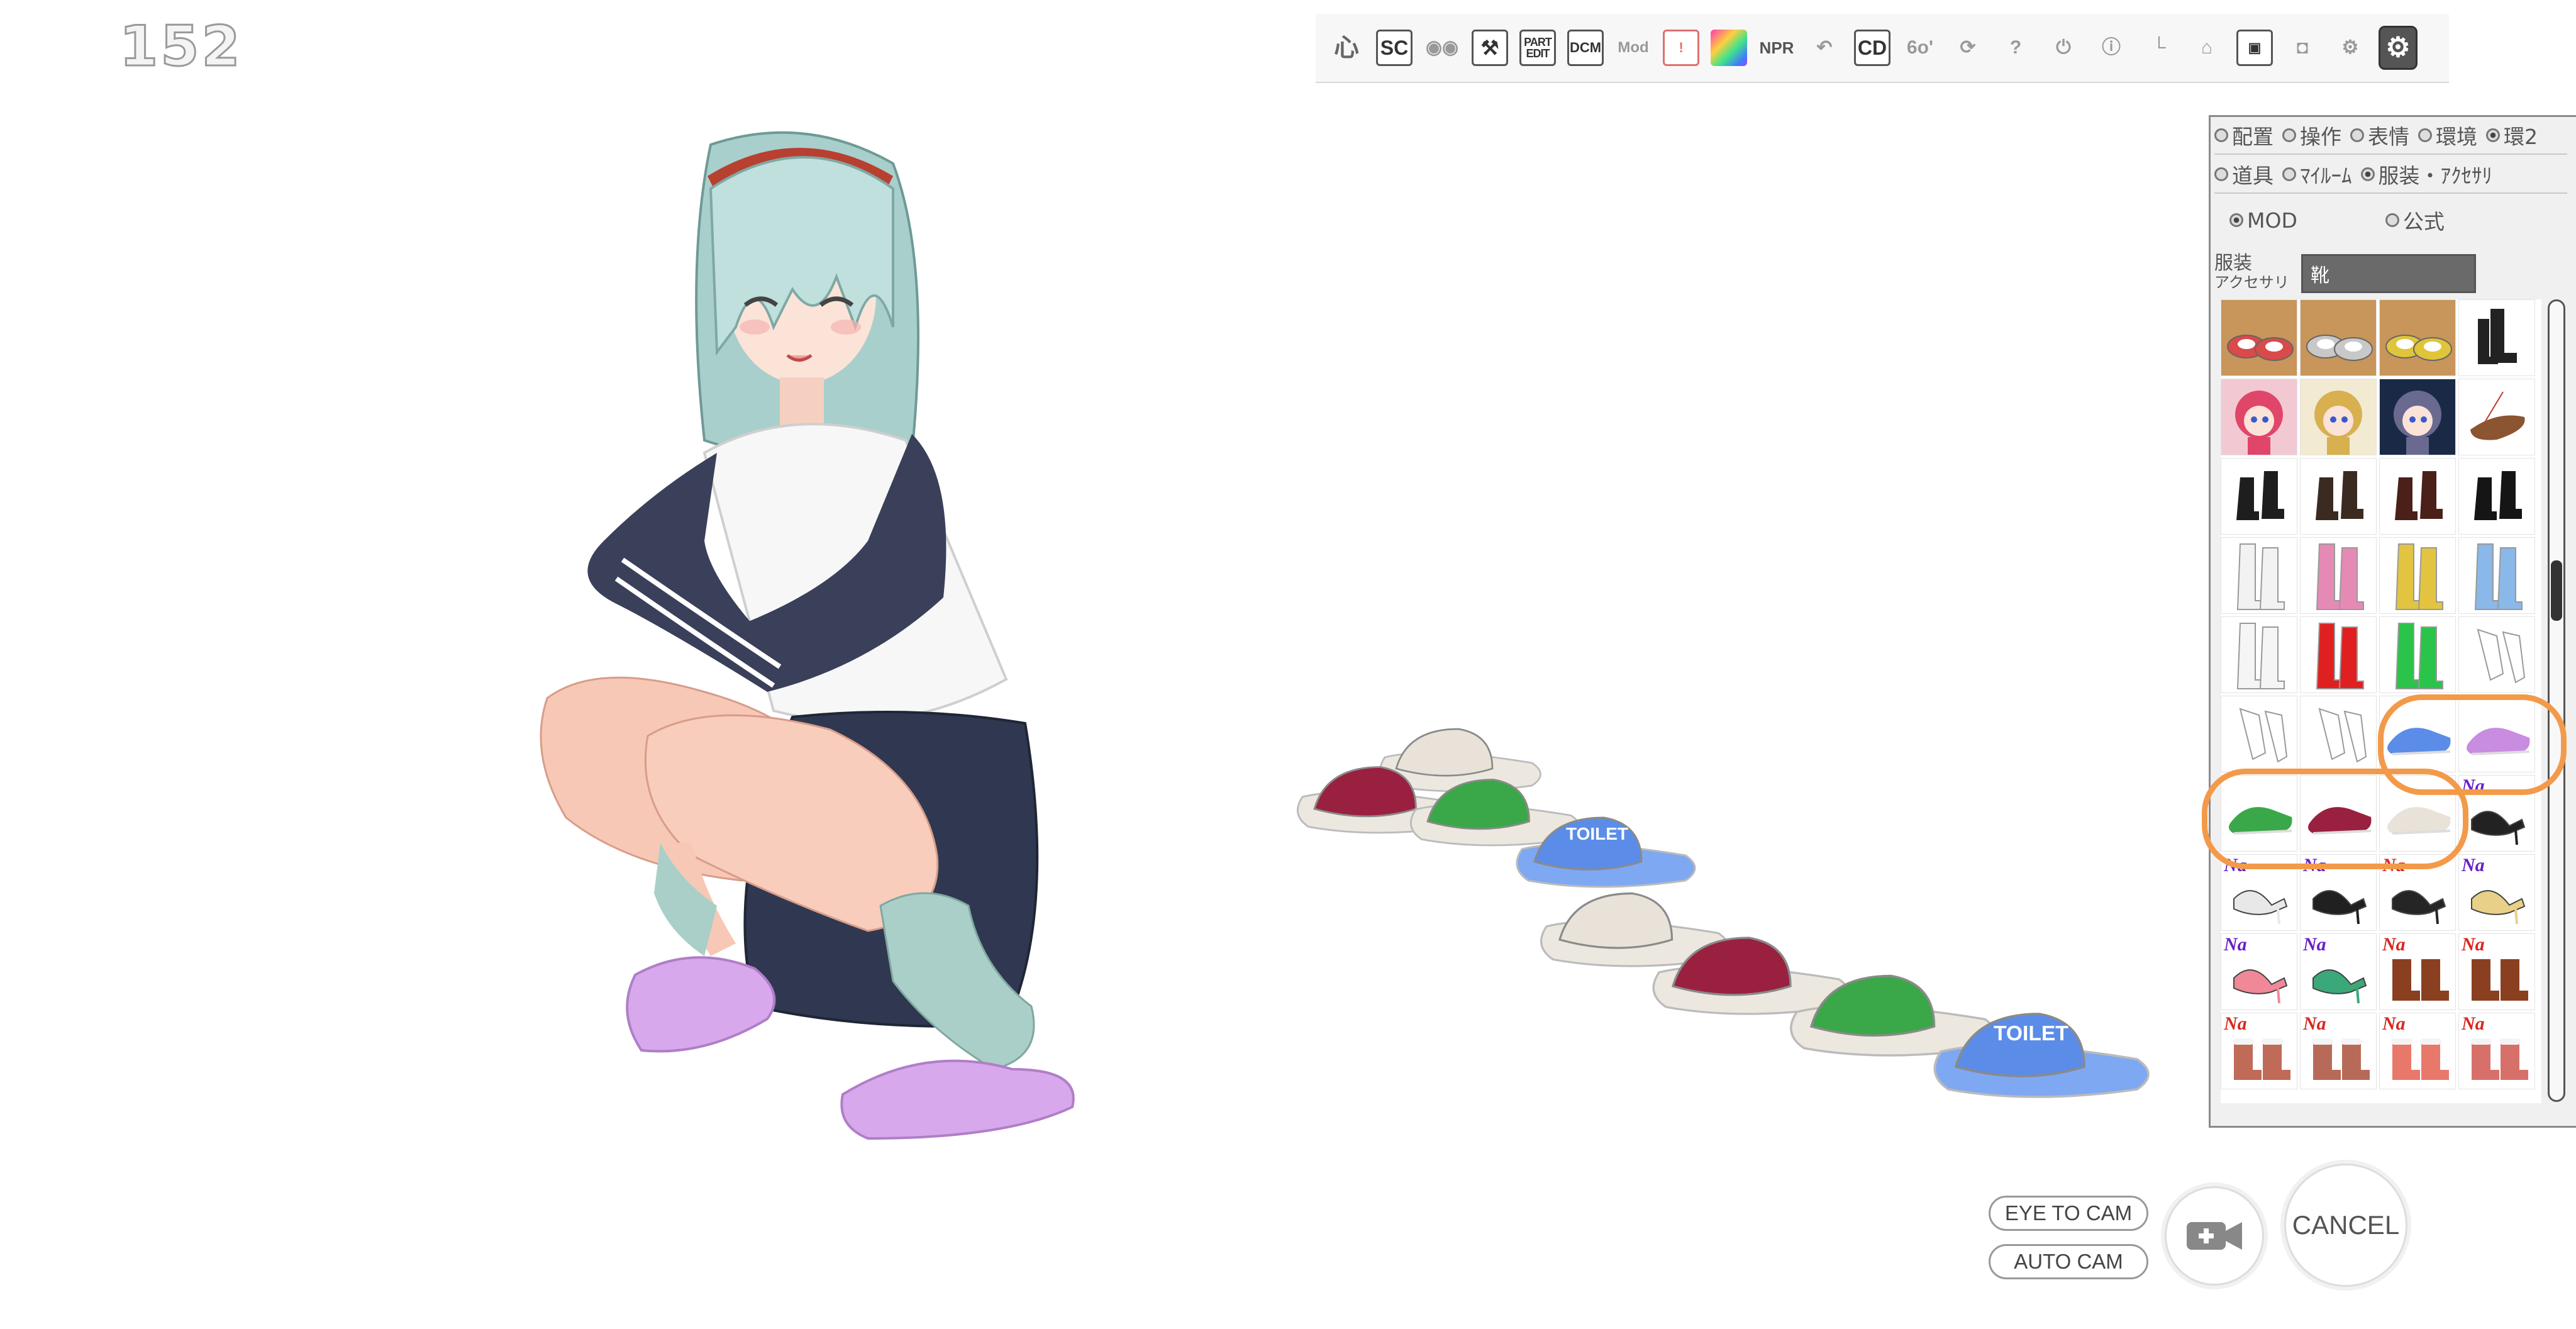 Image resolution: width=2576 pixels, height=1329 pixels. I want to click on help-button: ?, so click(2015, 48).